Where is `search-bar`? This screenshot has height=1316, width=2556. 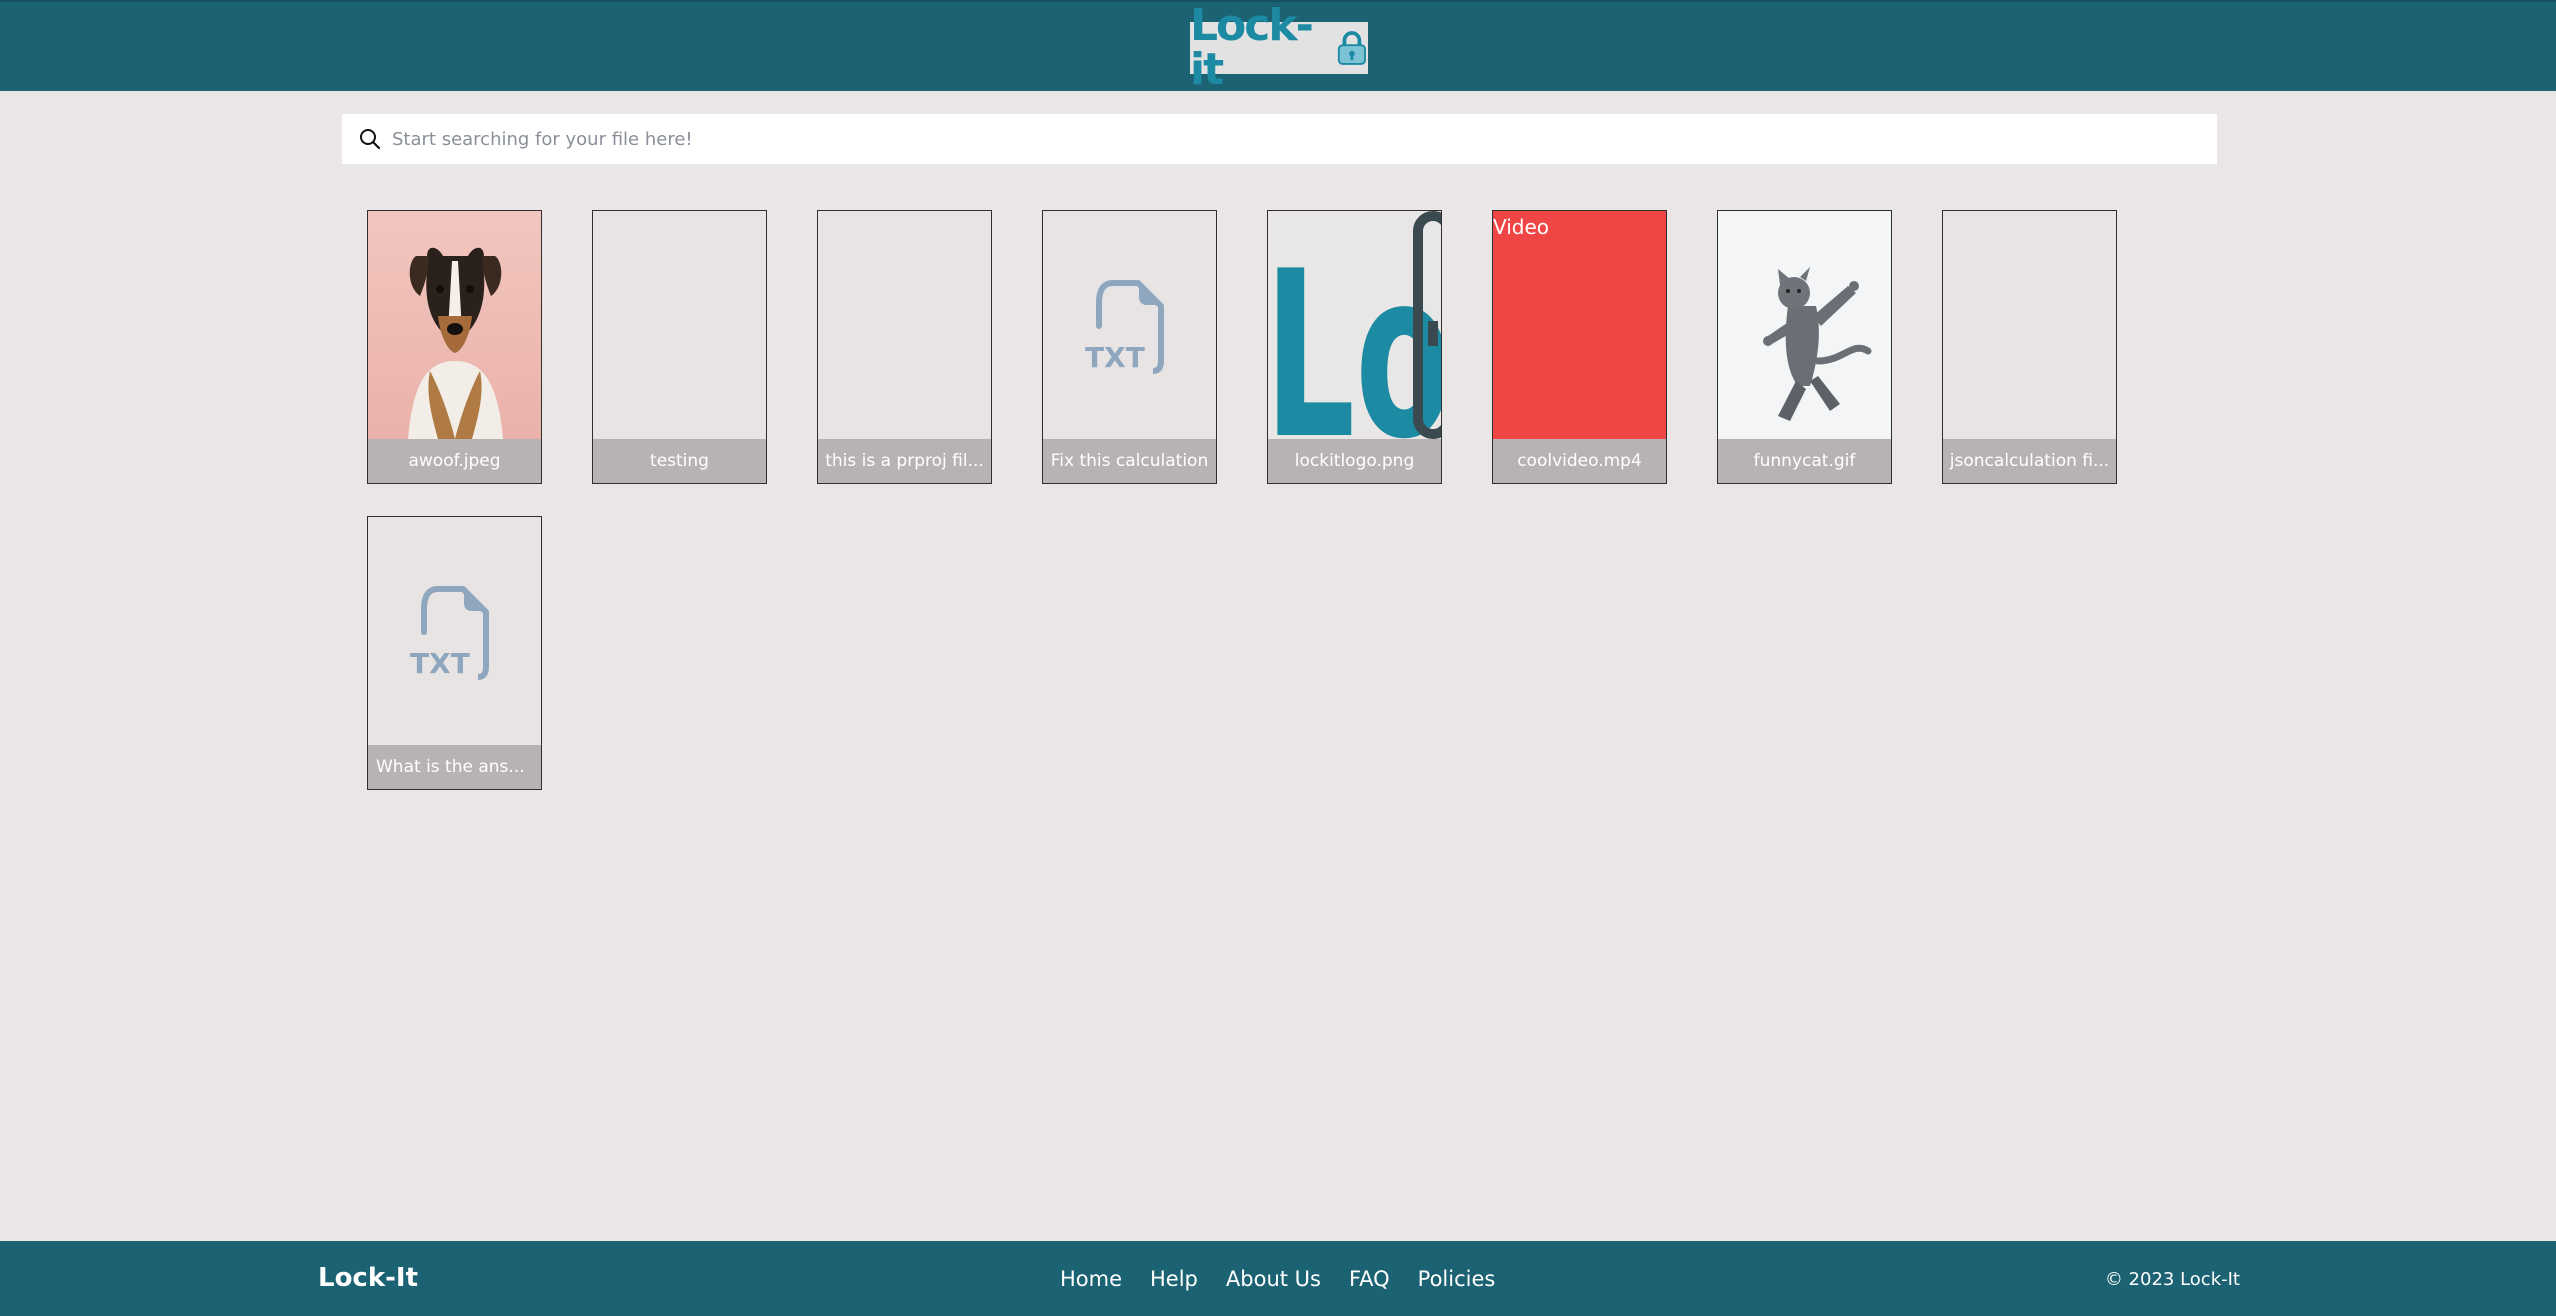 search-bar is located at coordinates (1279, 139).